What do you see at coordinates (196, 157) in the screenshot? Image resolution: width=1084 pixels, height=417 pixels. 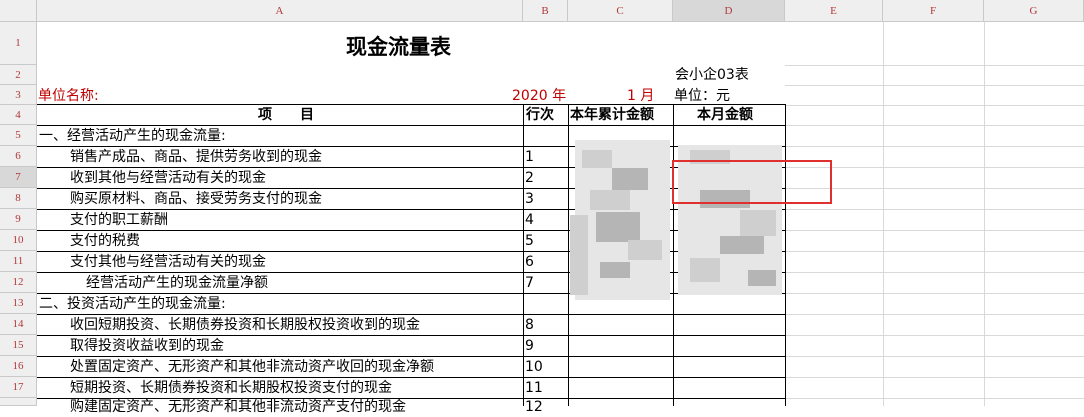 I see `item-label: 销售产成品、商品、提供劳务收到的现金` at bounding box center [196, 157].